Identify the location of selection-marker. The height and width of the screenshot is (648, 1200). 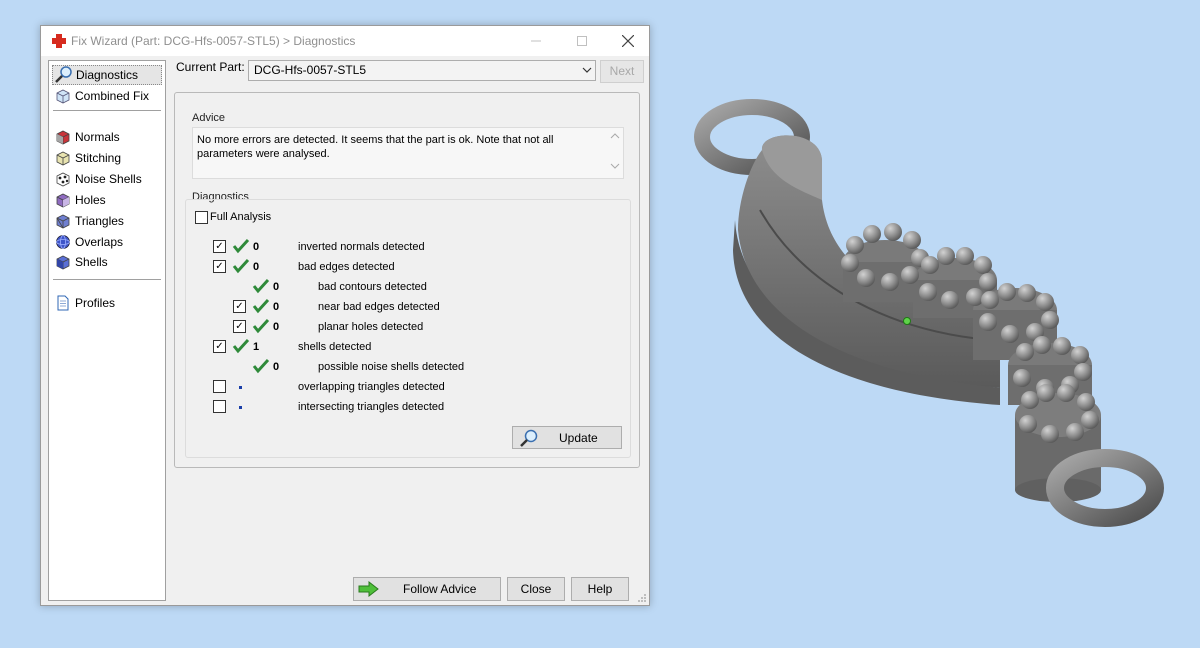
(907, 321).